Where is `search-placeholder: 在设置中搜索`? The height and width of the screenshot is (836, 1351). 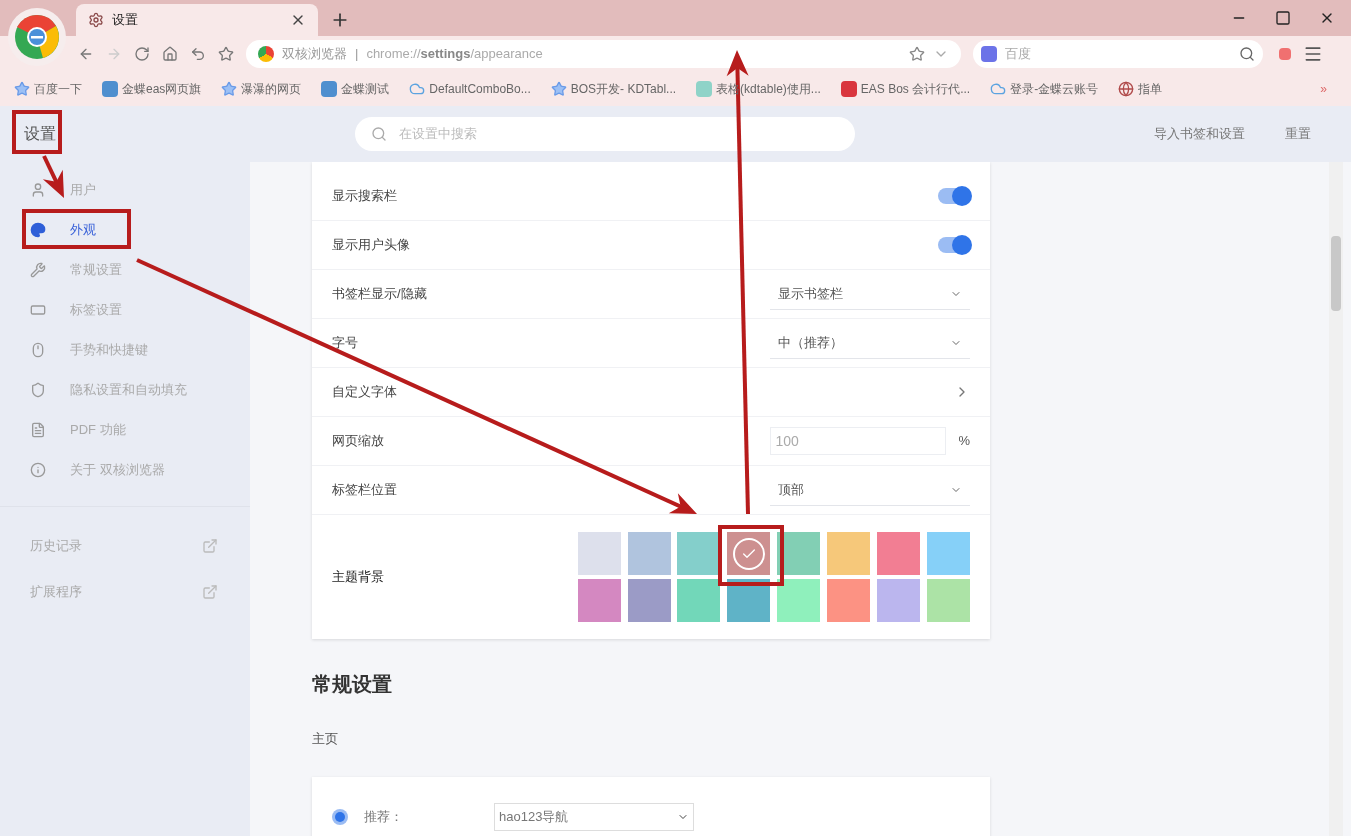 search-placeholder: 在设置中搜索 is located at coordinates (438, 134).